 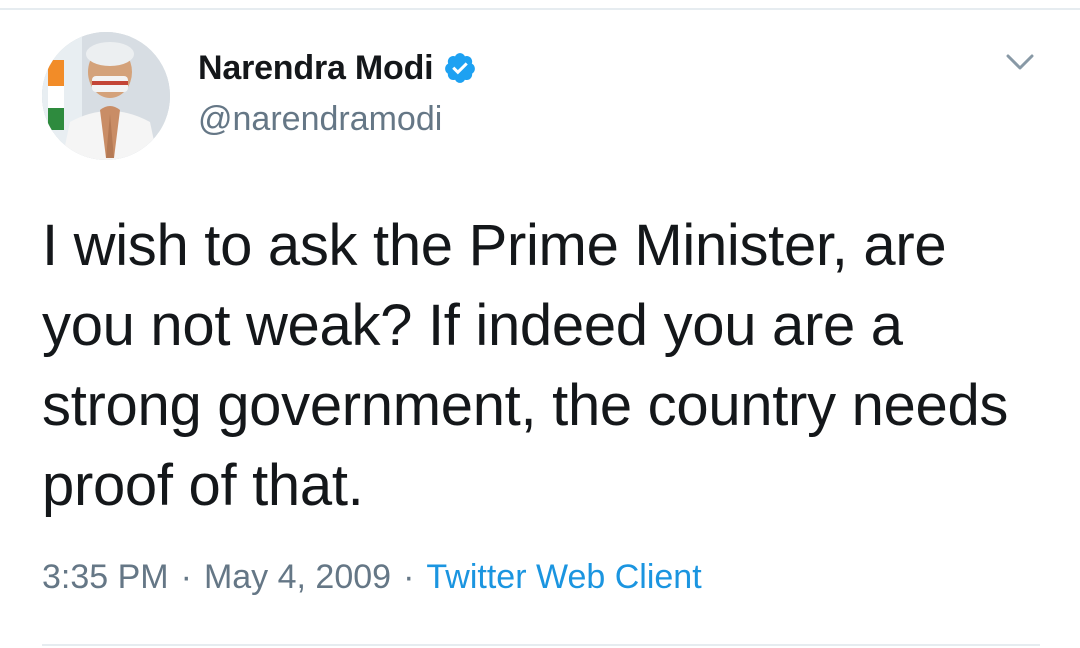 What do you see at coordinates (460, 68) in the screenshot?
I see `verified-badge-icon` at bounding box center [460, 68].